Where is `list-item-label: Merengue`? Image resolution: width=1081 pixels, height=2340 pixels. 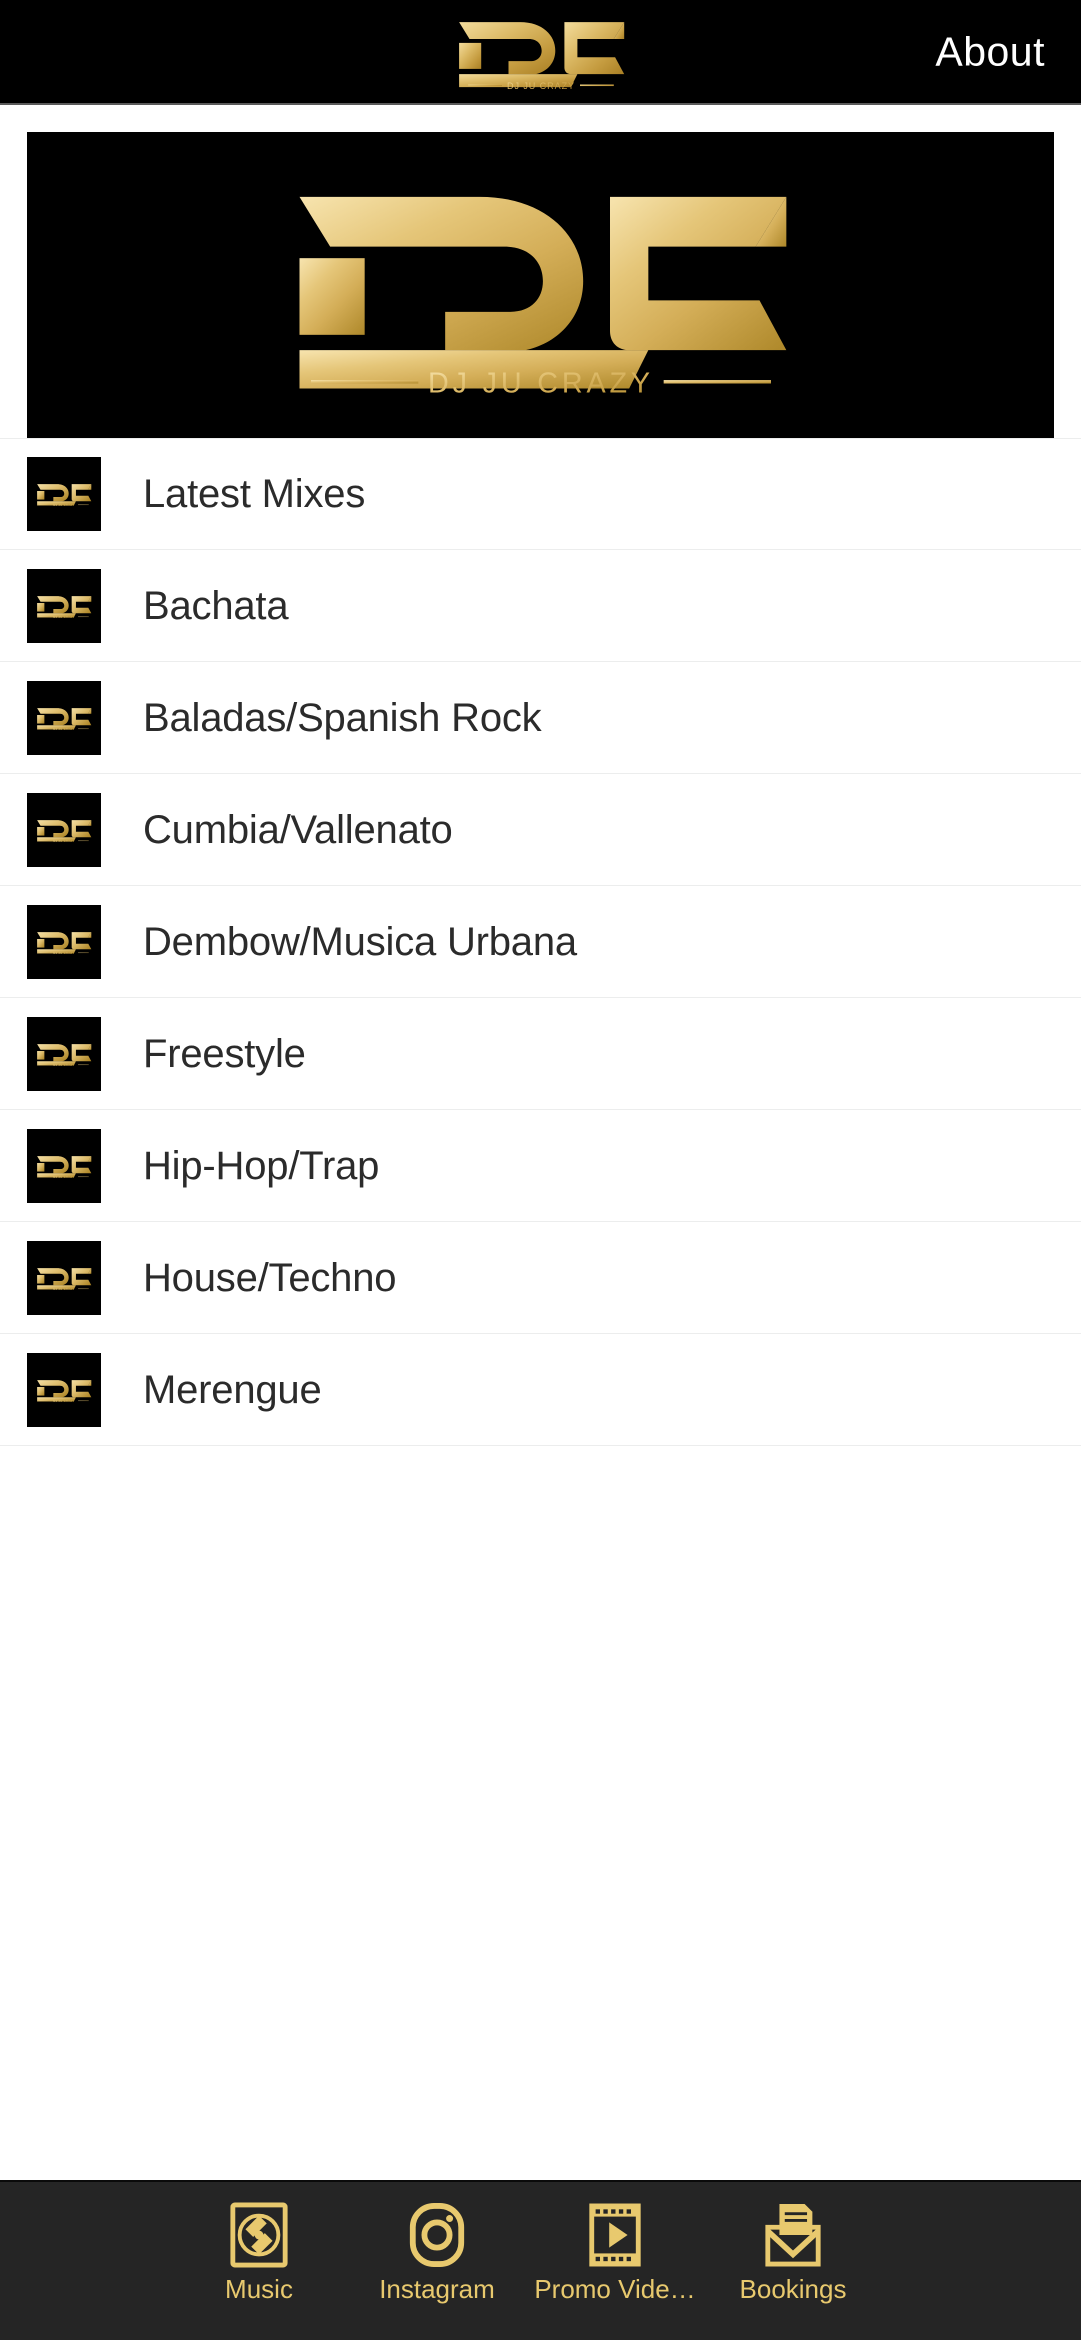
list-item-label: Merengue is located at coordinates (232, 1389).